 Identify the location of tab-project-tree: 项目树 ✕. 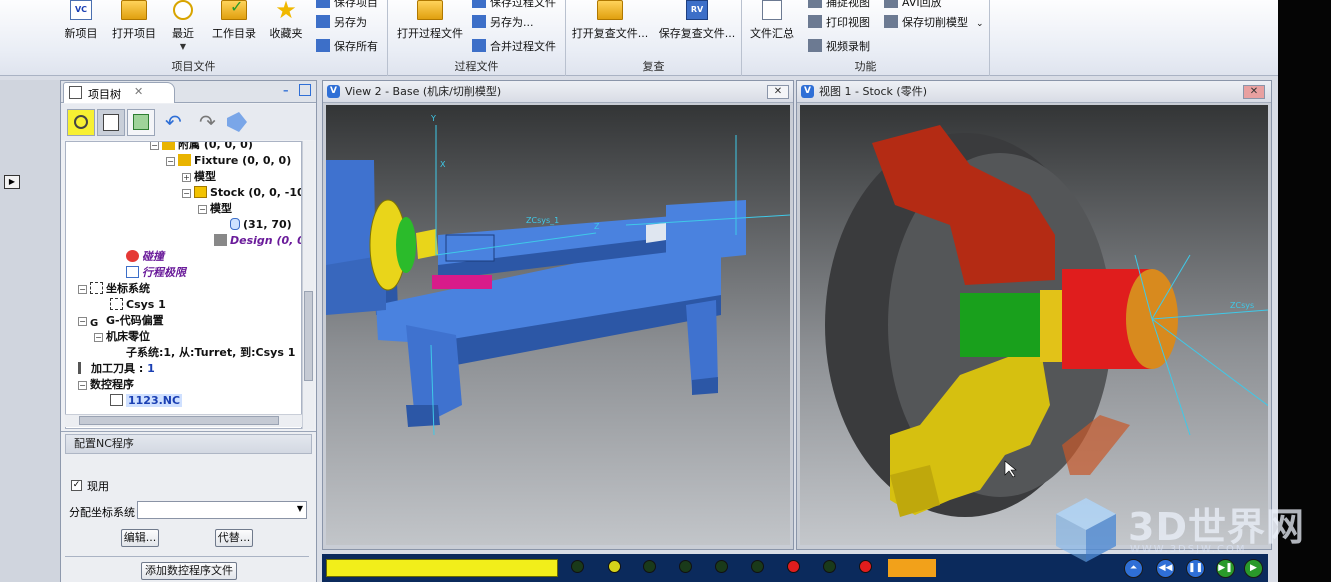
(119, 92).